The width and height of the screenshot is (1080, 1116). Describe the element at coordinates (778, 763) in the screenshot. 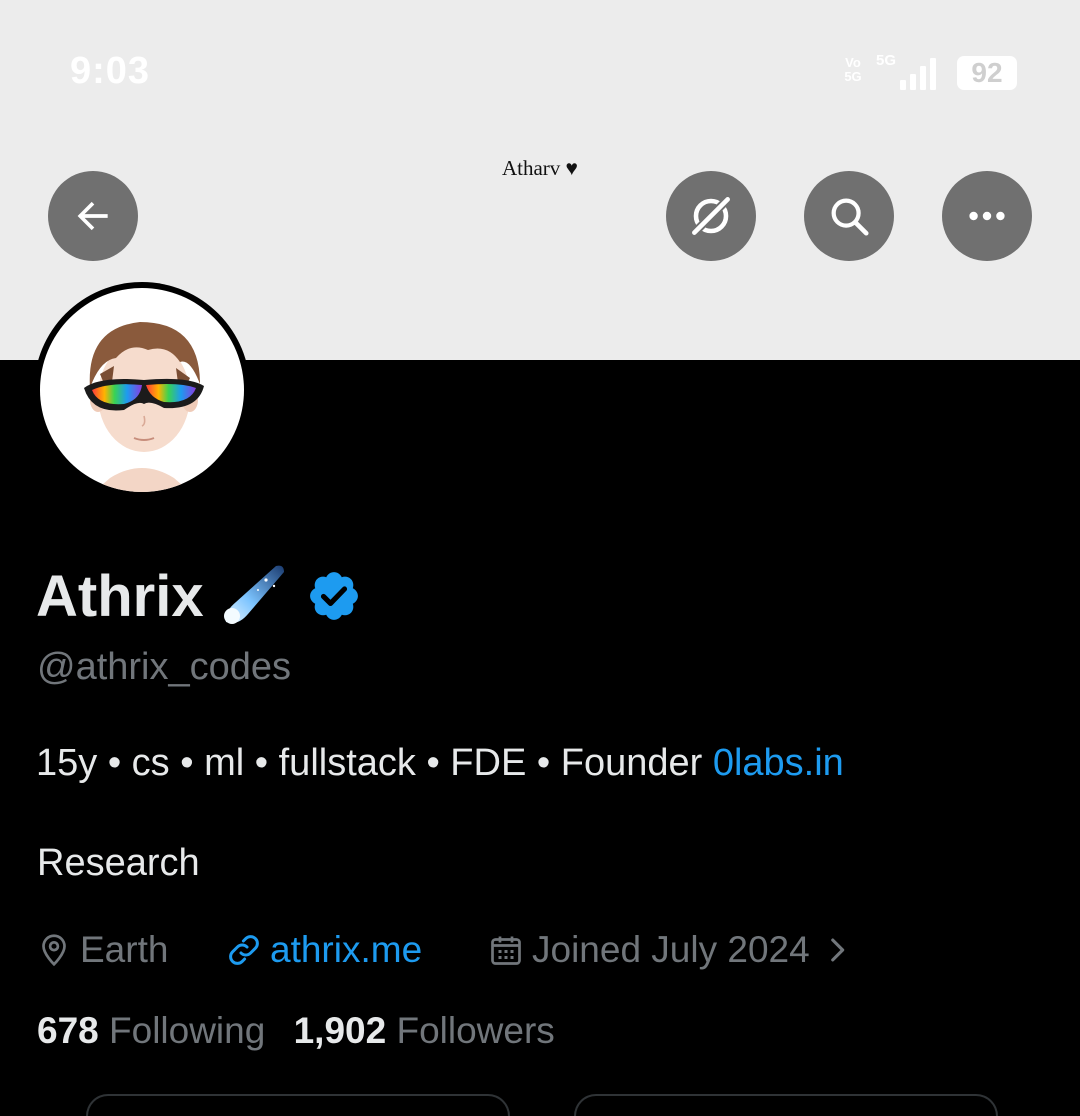

I see `bio-link: 0labs.in` at that location.